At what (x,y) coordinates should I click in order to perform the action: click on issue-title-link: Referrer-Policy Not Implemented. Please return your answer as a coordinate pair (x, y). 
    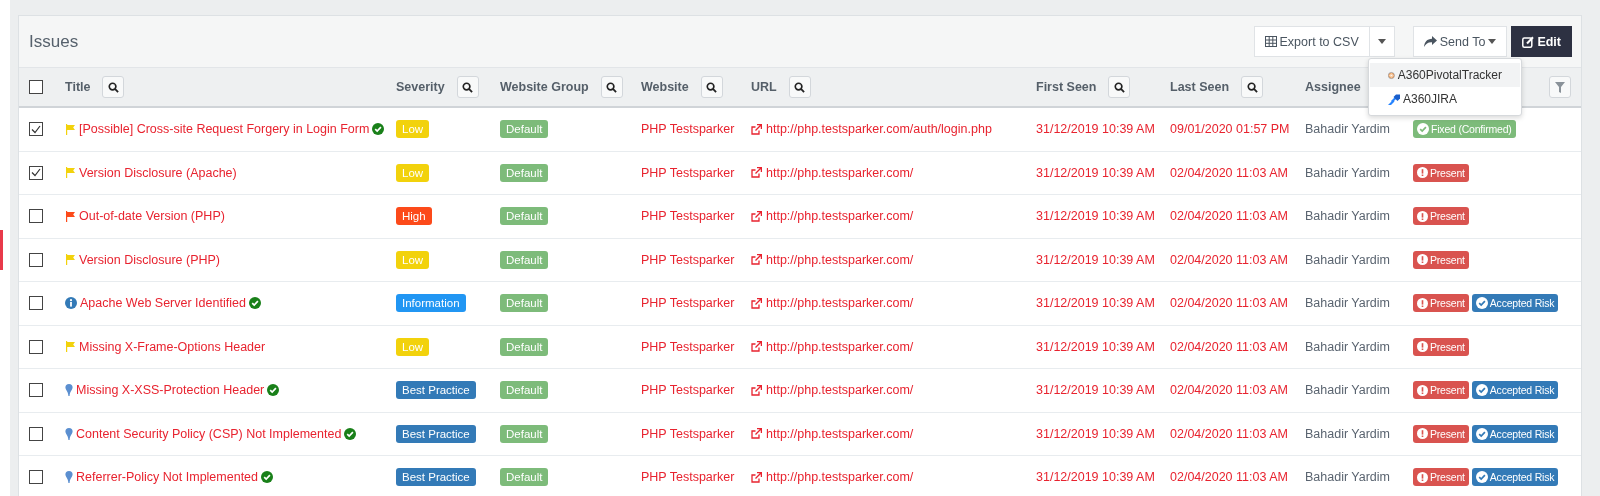
    Looking at the image, I should click on (167, 477).